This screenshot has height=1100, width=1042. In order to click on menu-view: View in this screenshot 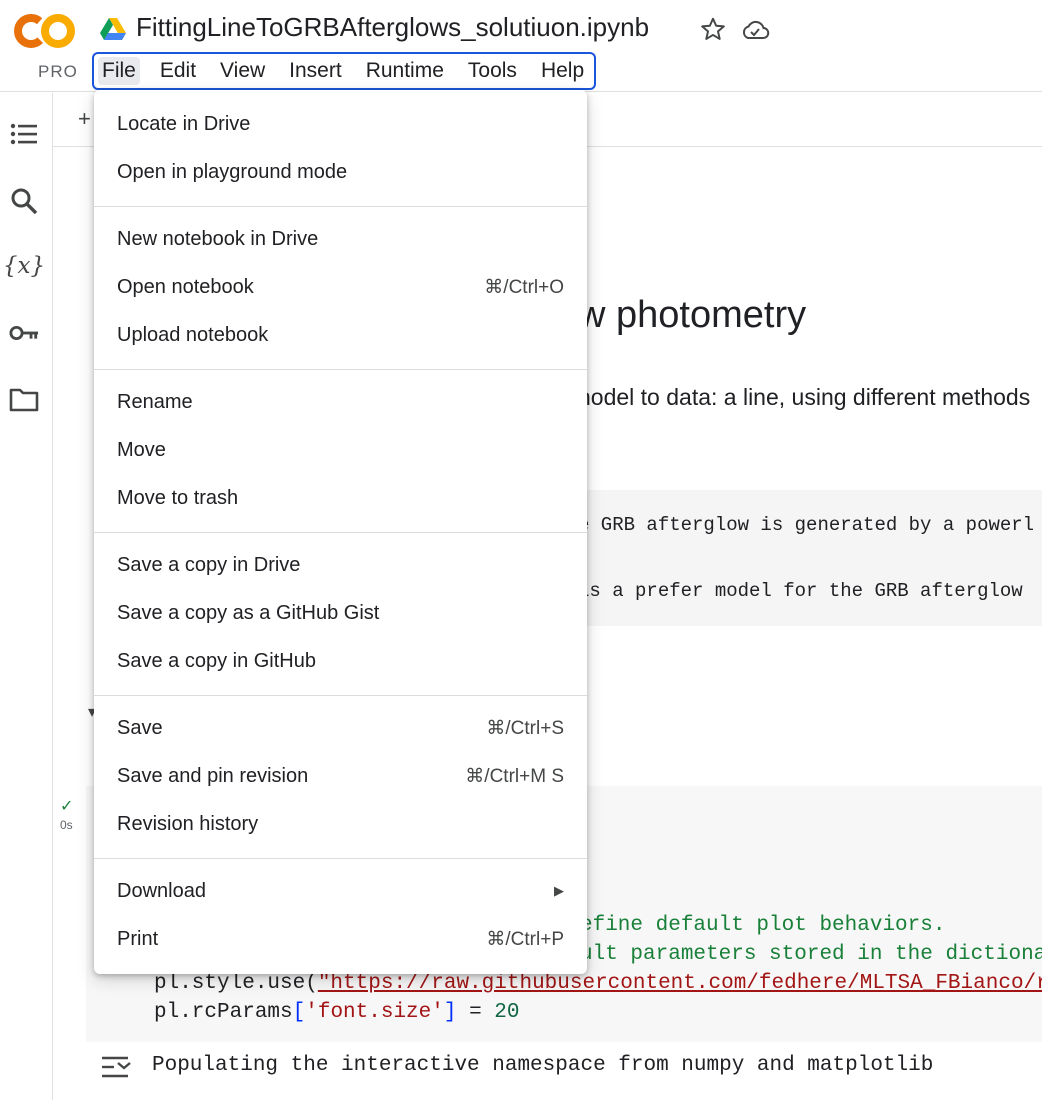, I will do `click(242, 71)`.